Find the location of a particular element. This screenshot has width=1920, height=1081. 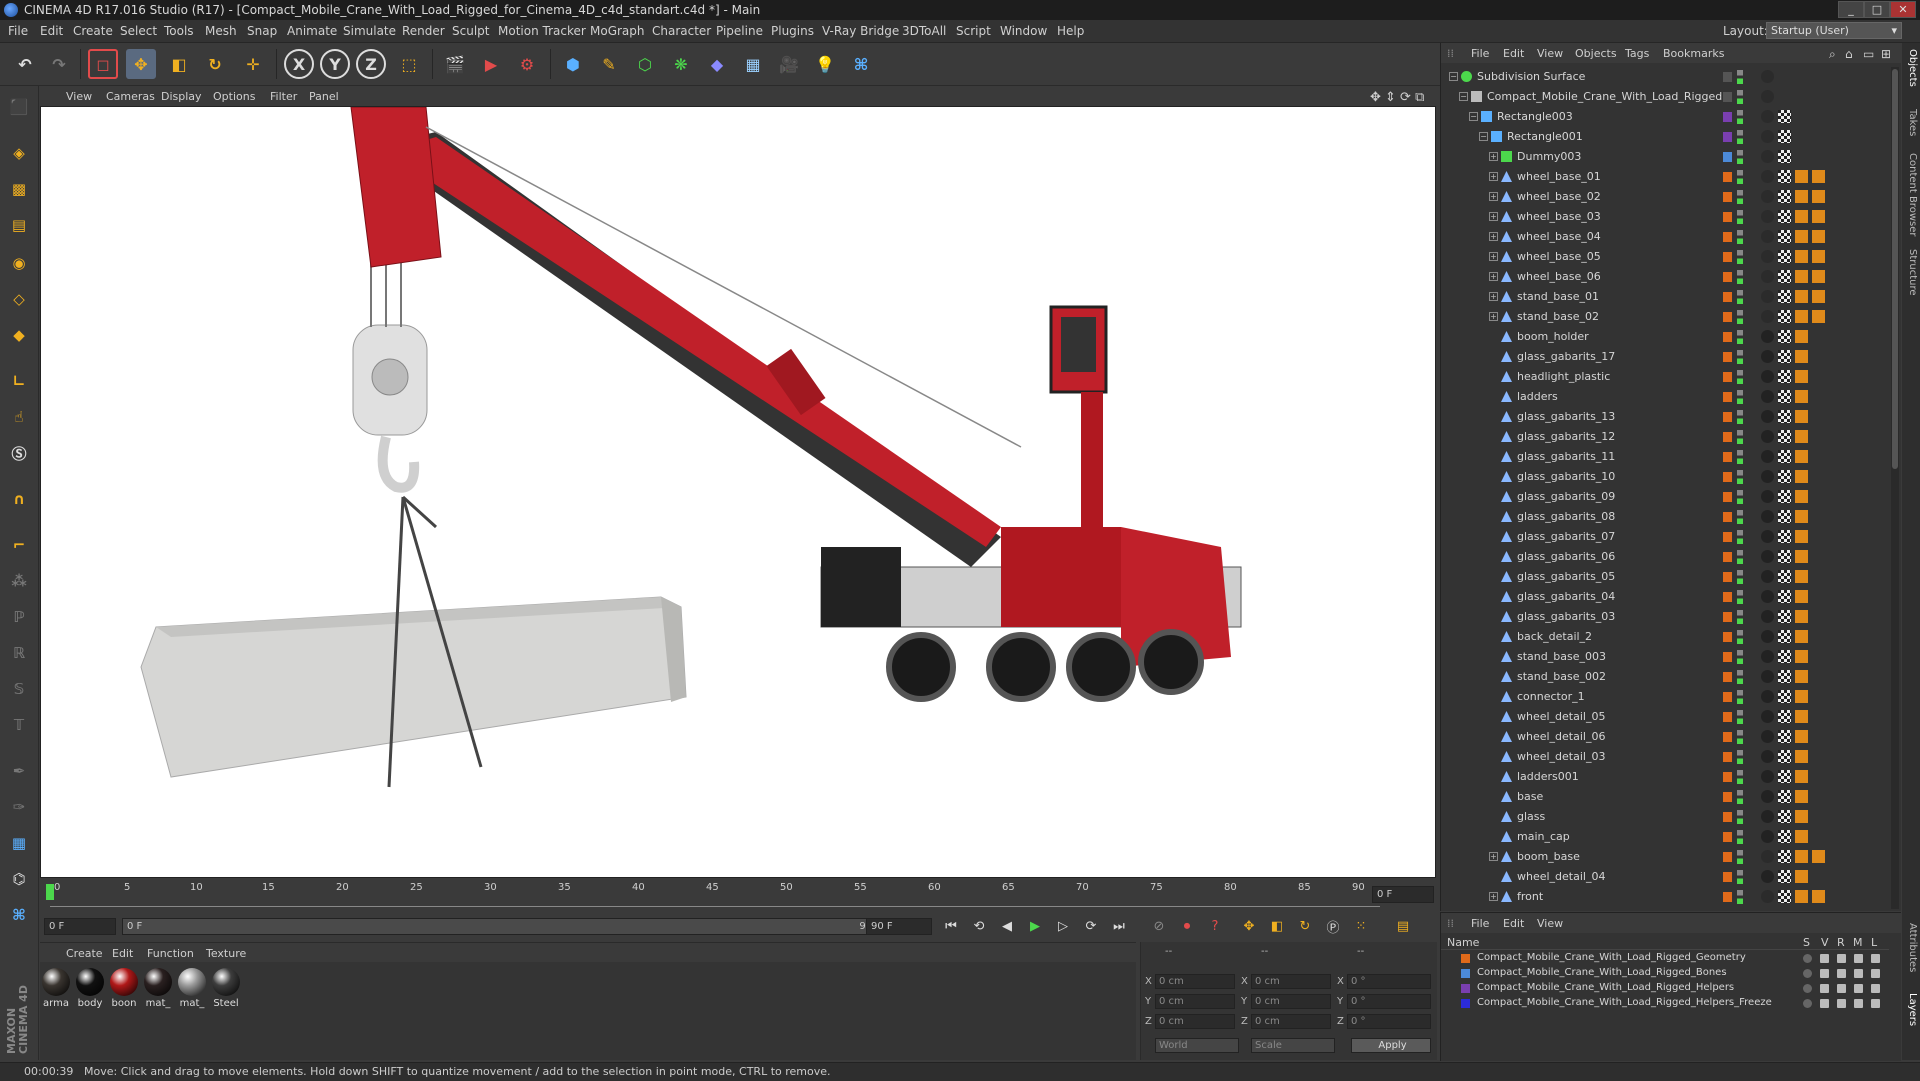

object-row: glass is located at coordinates (1665, 817).